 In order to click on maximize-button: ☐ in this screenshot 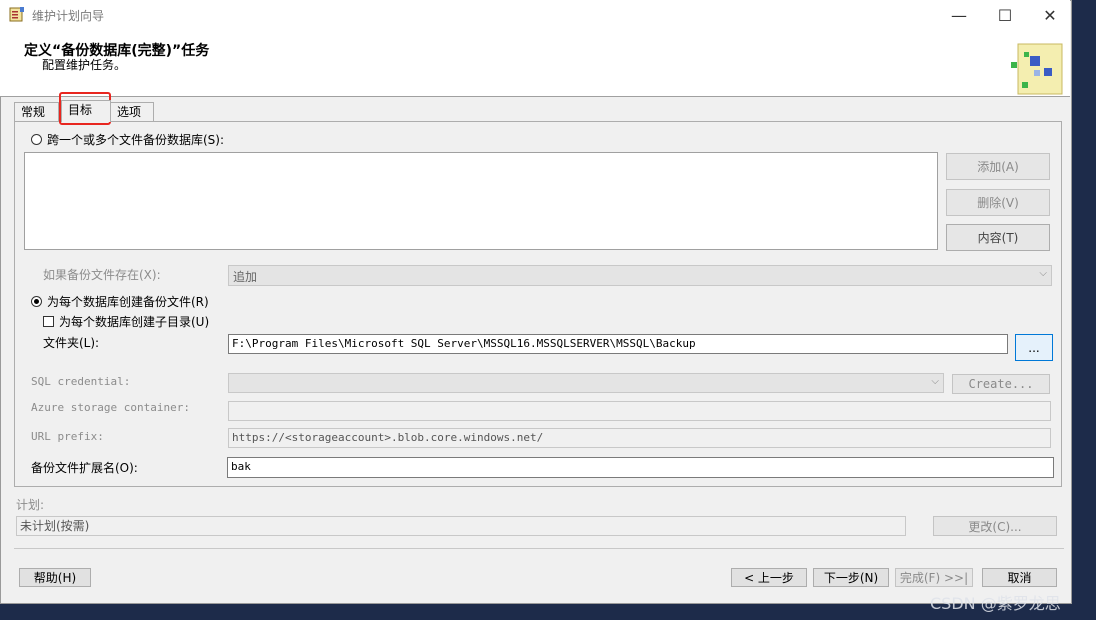, I will do `click(1005, 15)`.